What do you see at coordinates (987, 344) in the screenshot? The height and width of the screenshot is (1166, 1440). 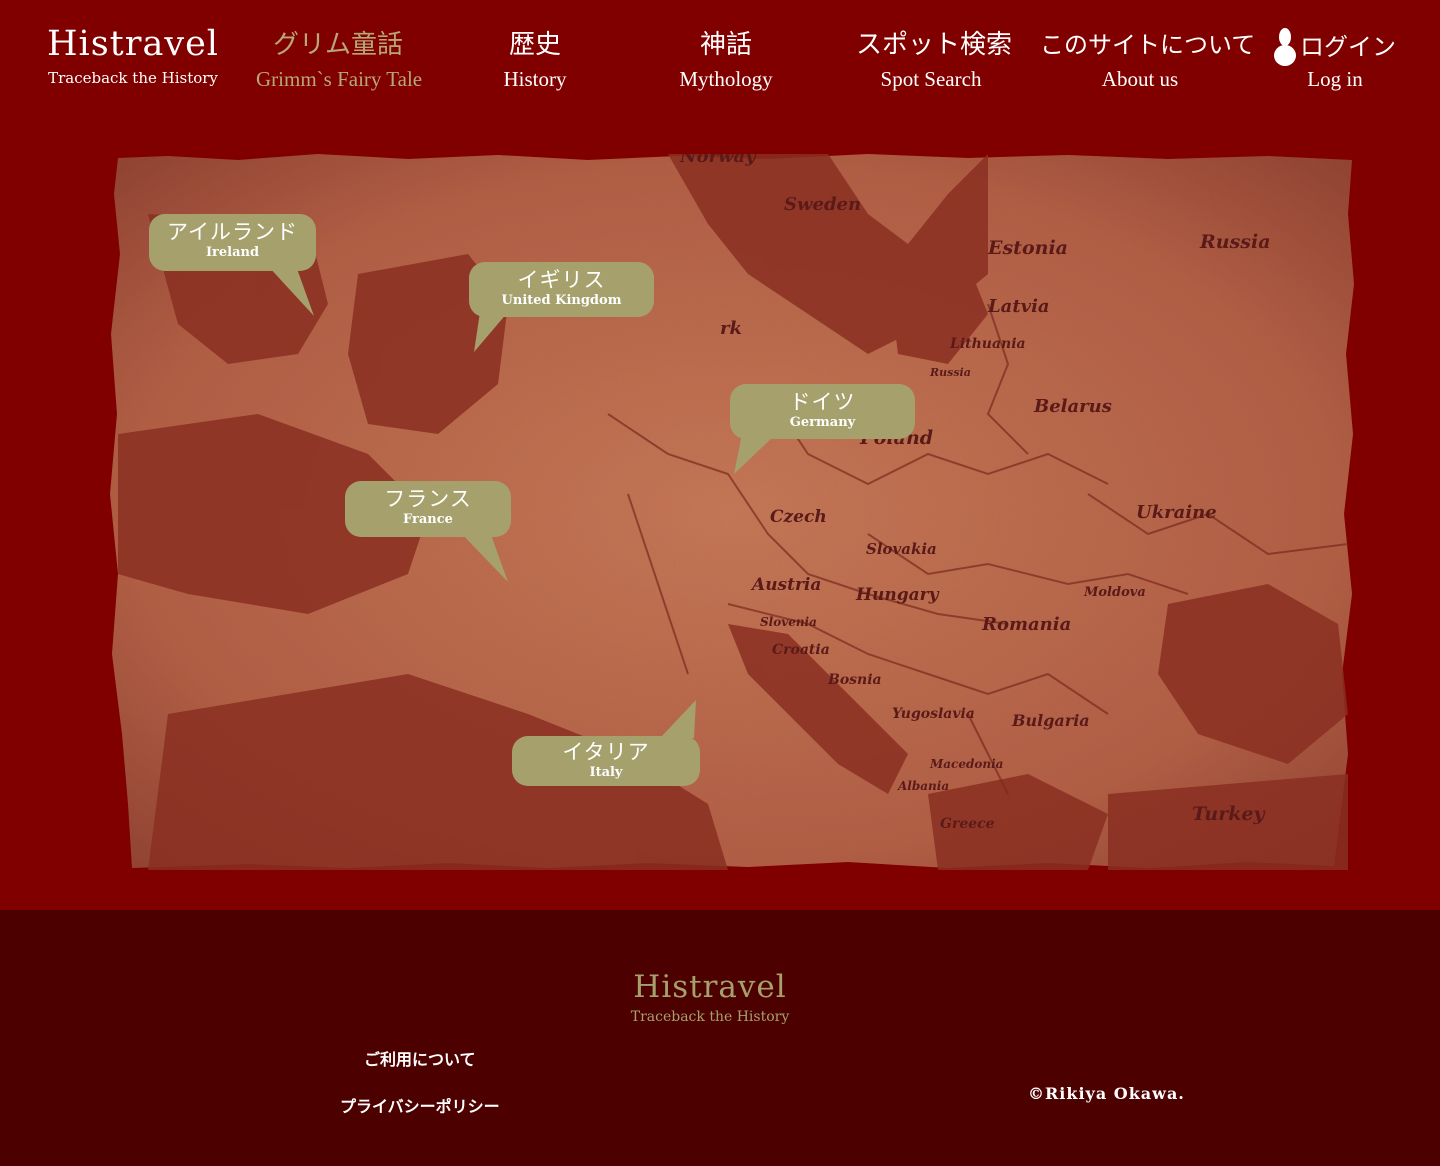 I see `map-label-lithuania: Lithuania` at bounding box center [987, 344].